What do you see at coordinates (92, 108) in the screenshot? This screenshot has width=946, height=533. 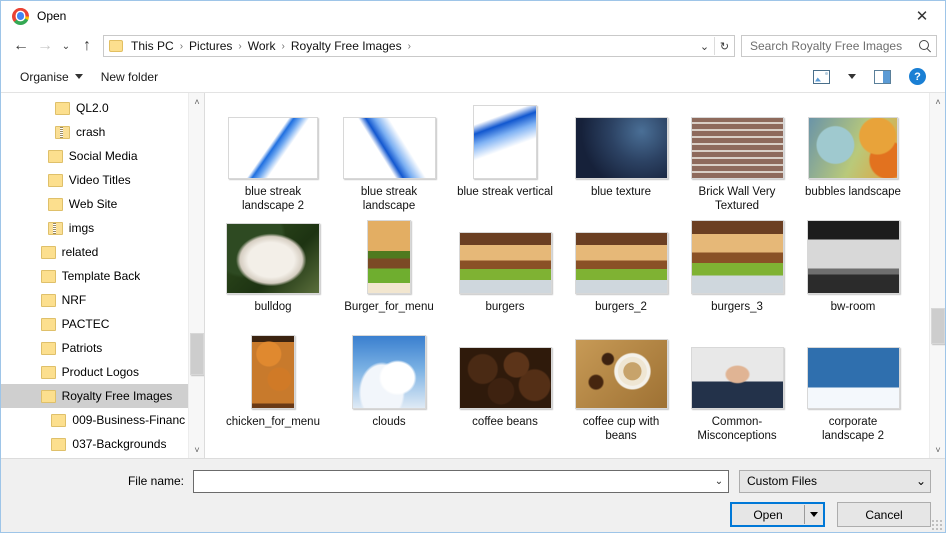 I see `sidebar-item-label: QL2.0` at bounding box center [92, 108].